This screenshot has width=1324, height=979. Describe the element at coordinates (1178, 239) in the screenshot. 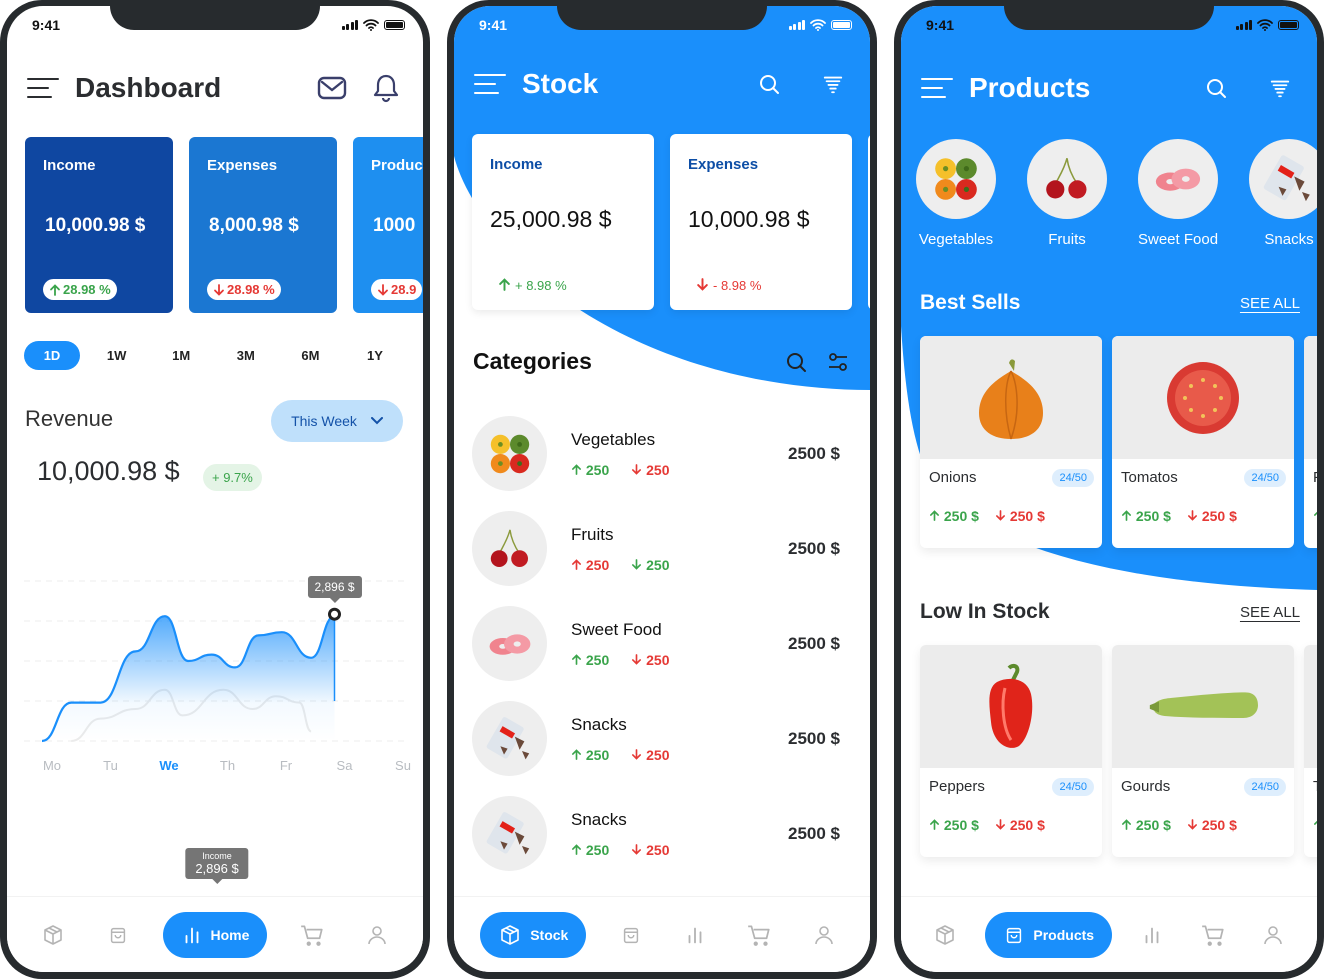

I see `category-chip-label: Sweet Food` at that location.